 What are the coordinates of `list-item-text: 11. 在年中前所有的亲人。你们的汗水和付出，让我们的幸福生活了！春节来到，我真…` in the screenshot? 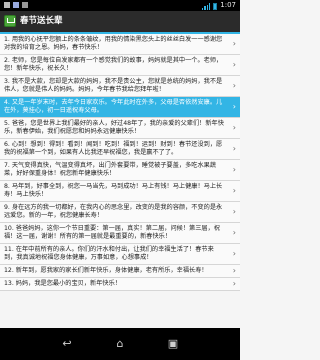 It's located at (109, 253).